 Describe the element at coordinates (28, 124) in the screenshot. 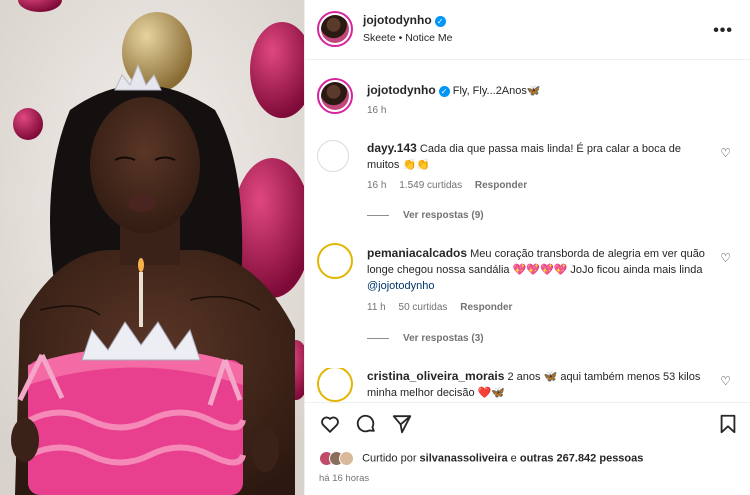

I see `balloon-pink-small` at that location.